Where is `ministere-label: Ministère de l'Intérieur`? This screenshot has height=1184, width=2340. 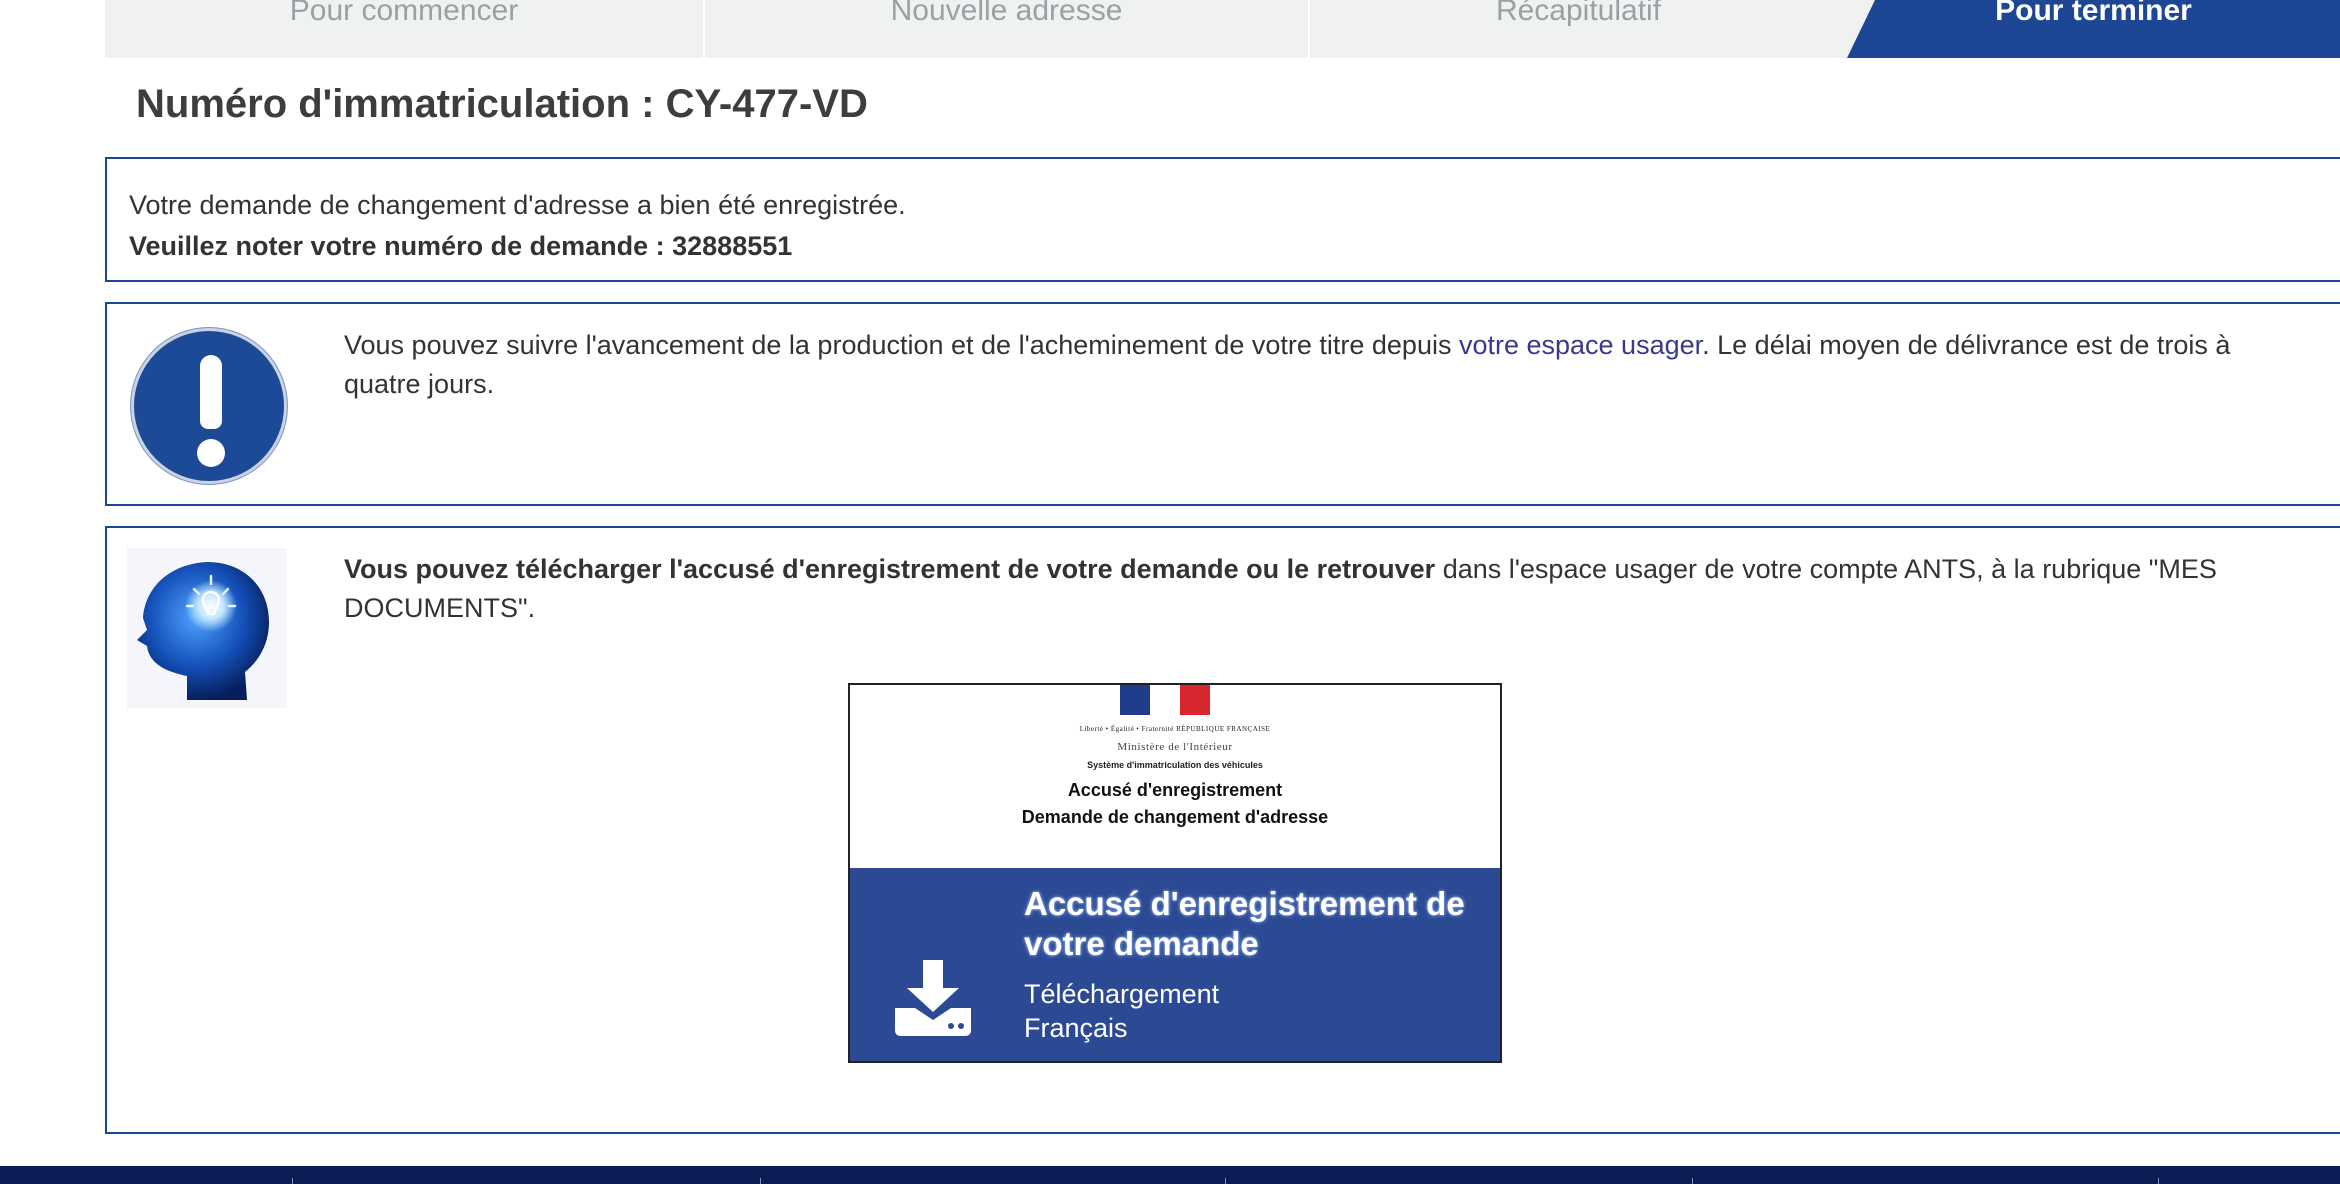
ministere-label: Ministère de l'Intérieur is located at coordinates (1175, 747).